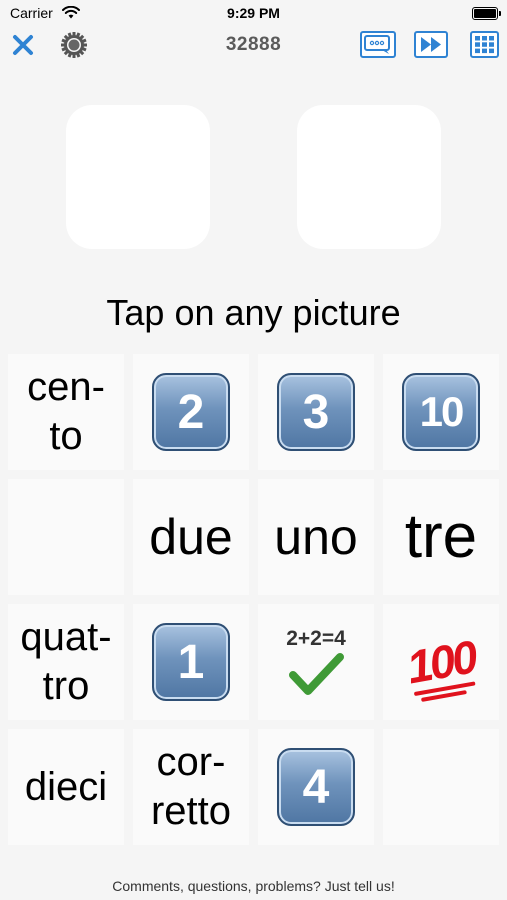  Describe the element at coordinates (316, 674) in the screenshot. I see `check-mark-icon` at that location.